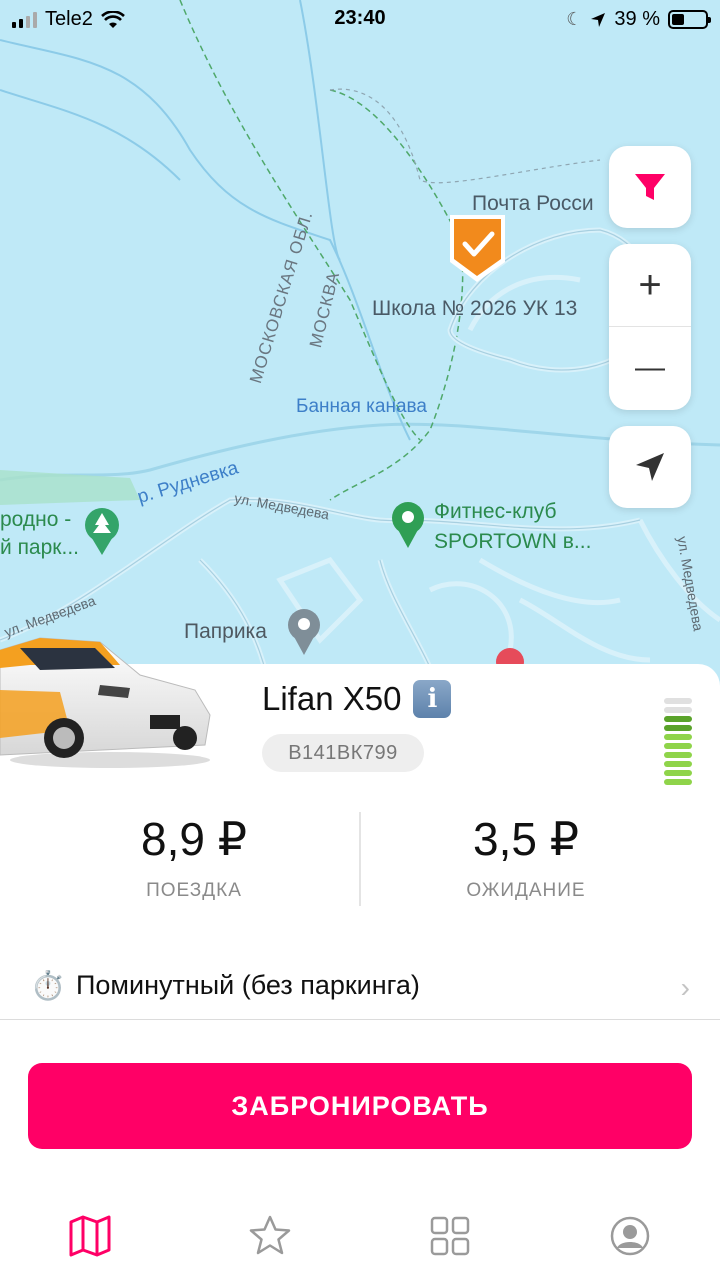 This screenshot has width=720, height=1280. I want to click on park-pin-icon, so click(102, 531).